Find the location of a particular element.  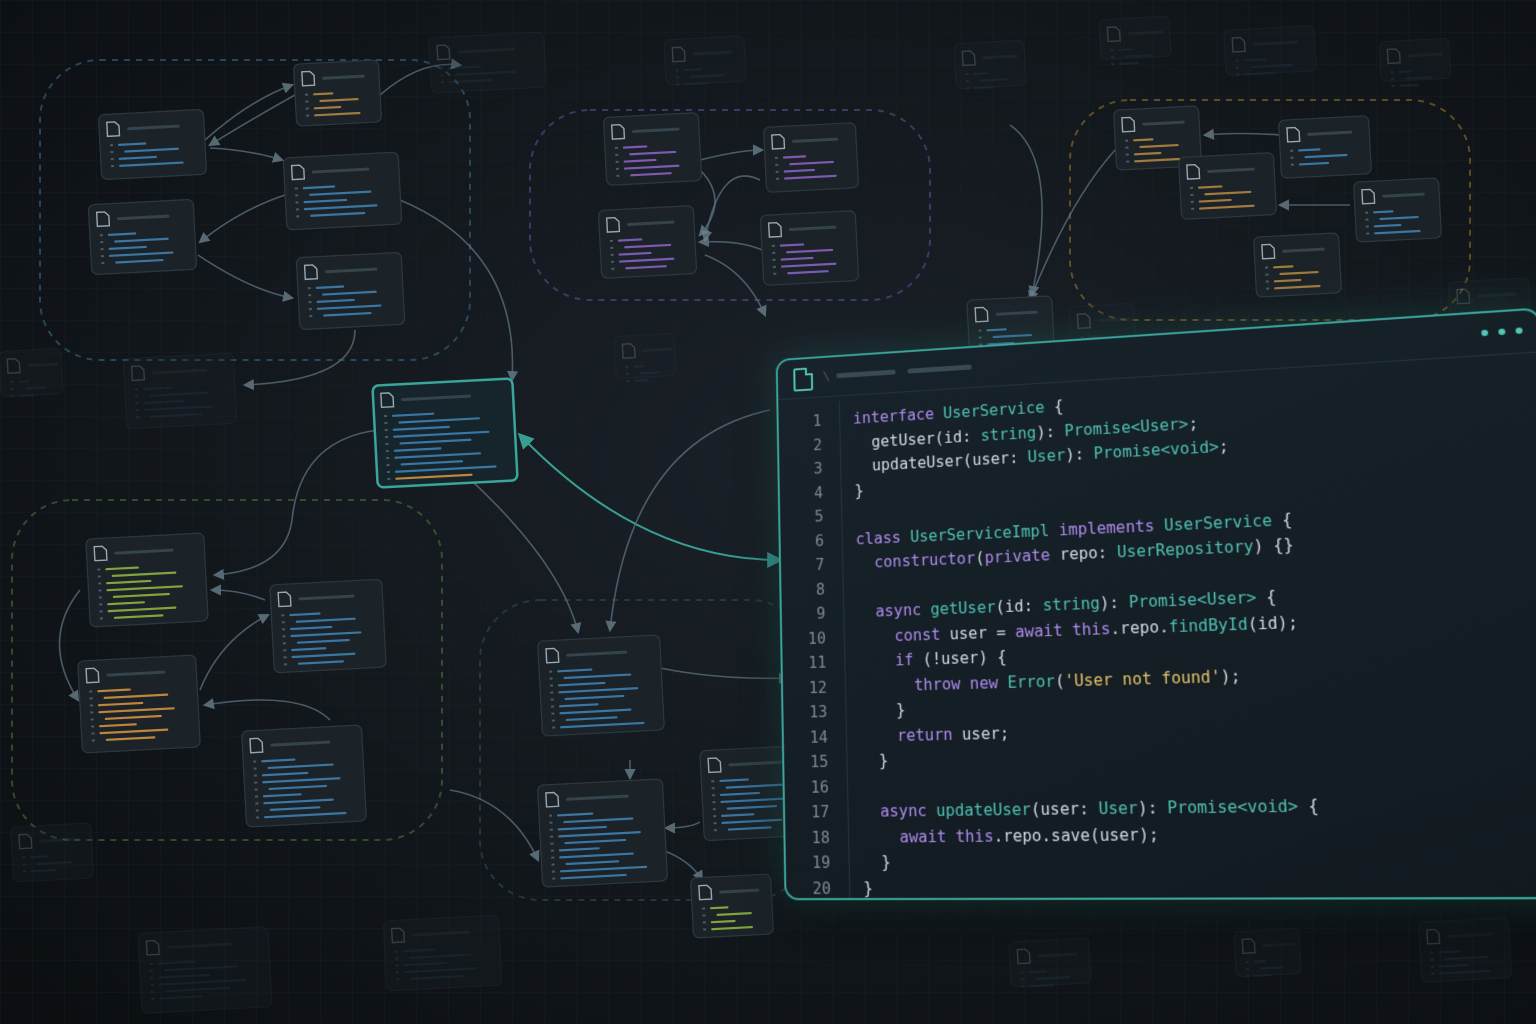

three-dots-icon is located at coordinates (1502, 331).